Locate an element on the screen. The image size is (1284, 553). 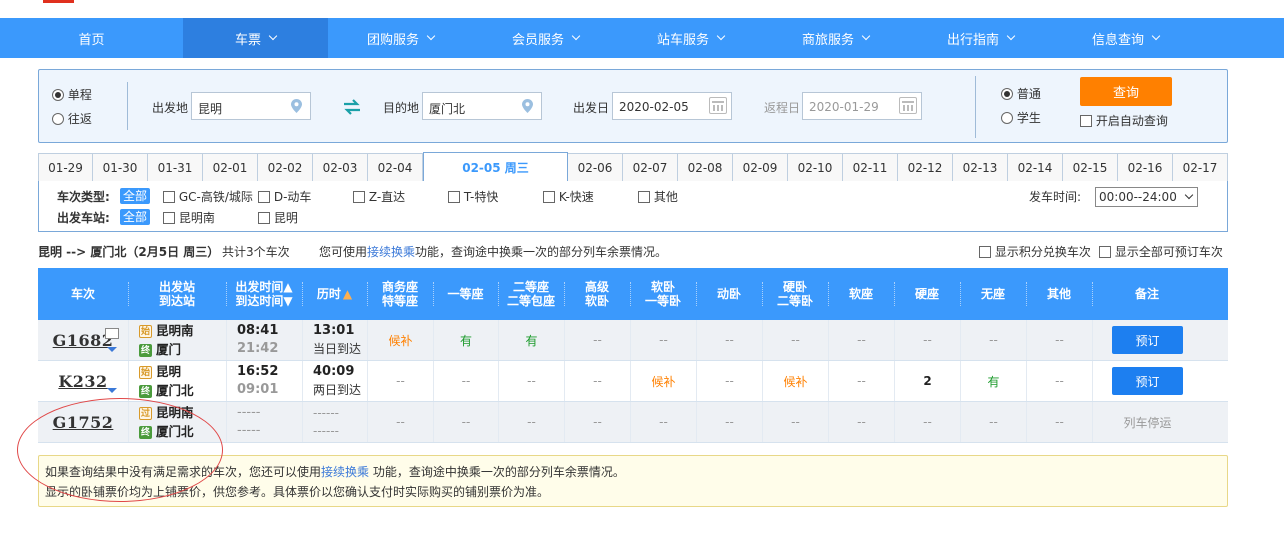
seat-first: 有 is located at coordinates (465, 340).